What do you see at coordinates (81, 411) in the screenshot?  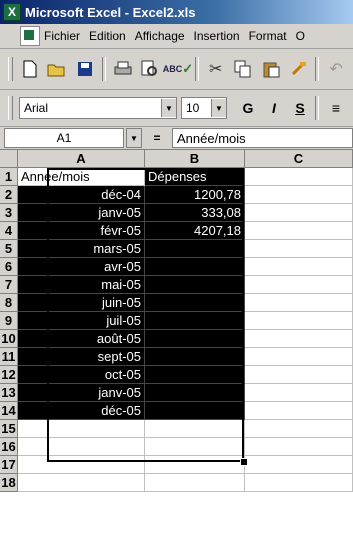 I see `cell-a: déc-05` at bounding box center [81, 411].